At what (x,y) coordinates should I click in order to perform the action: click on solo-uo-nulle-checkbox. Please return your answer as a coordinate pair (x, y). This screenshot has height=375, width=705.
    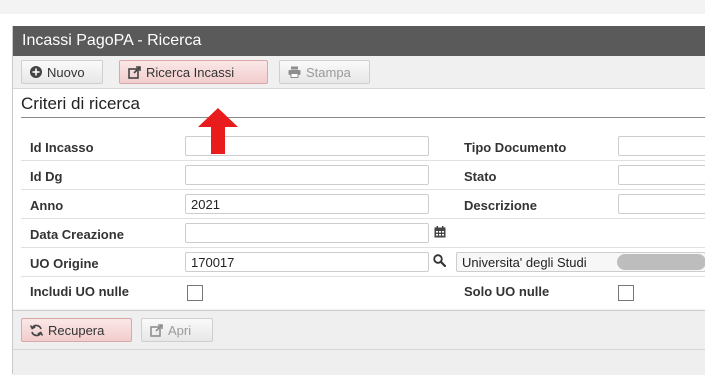
    Looking at the image, I should click on (626, 293).